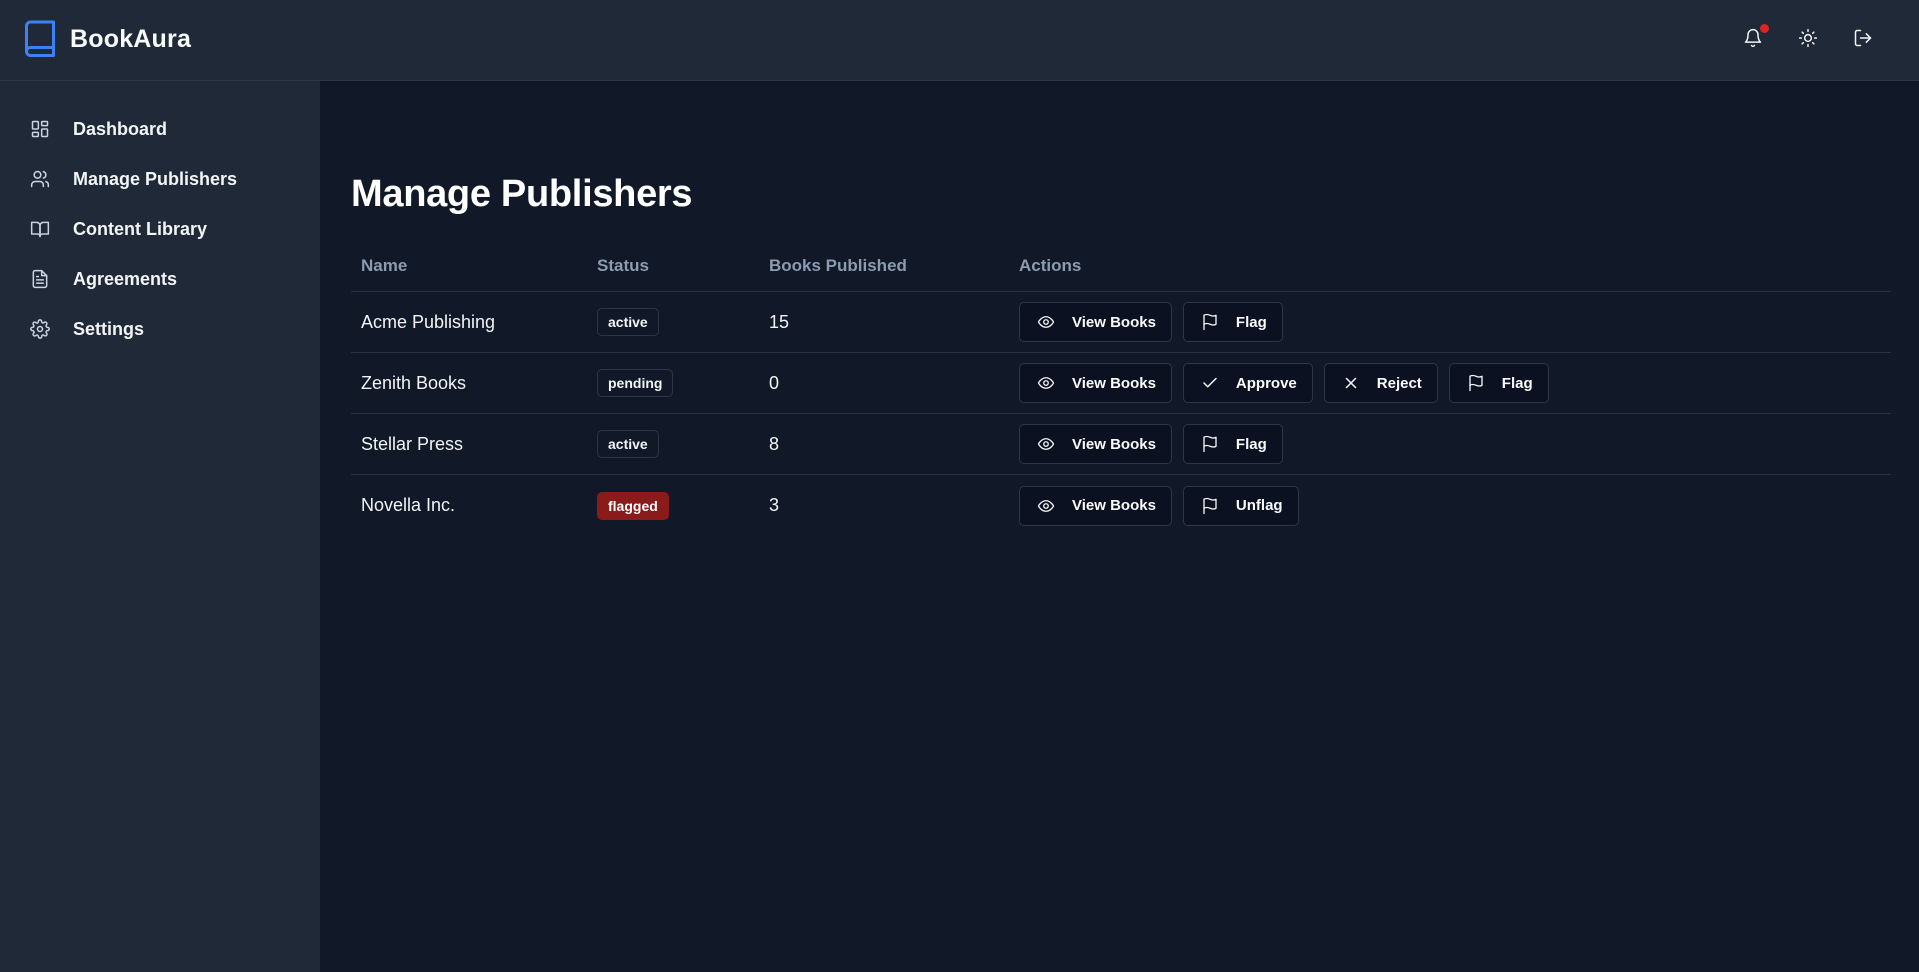 The image size is (1919, 972). Describe the element at coordinates (414, 382) in the screenshot. I see `publisher-name: Zenith Books` at that location.